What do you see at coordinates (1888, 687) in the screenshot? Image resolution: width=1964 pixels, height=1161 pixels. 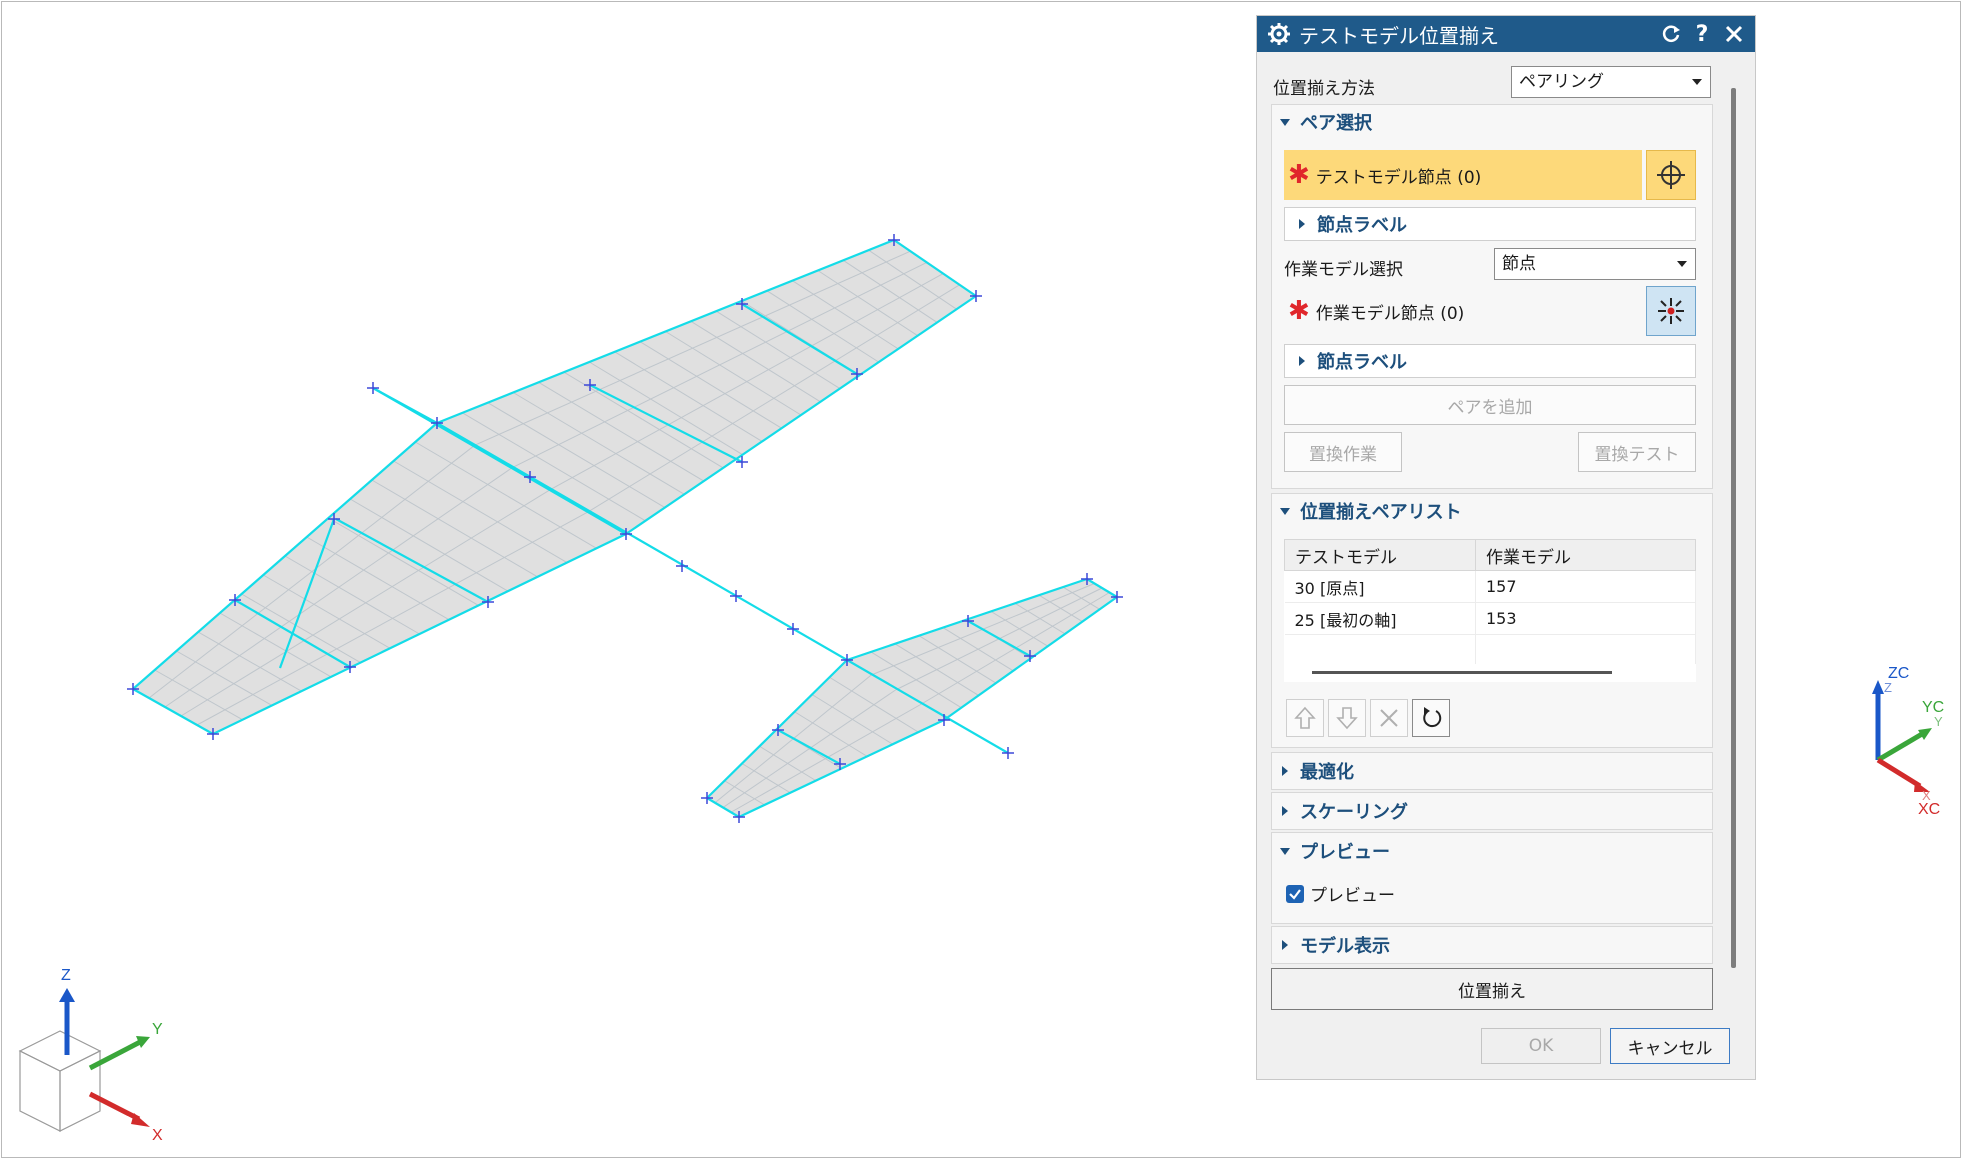 I see `wcs-z-label: Z` at bounding box center [1888, 687].